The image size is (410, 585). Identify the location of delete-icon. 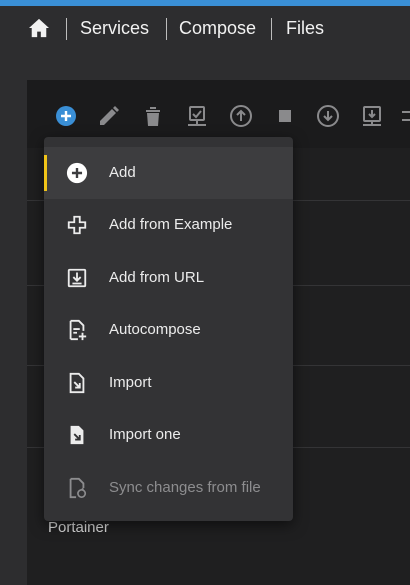
(153, 116).